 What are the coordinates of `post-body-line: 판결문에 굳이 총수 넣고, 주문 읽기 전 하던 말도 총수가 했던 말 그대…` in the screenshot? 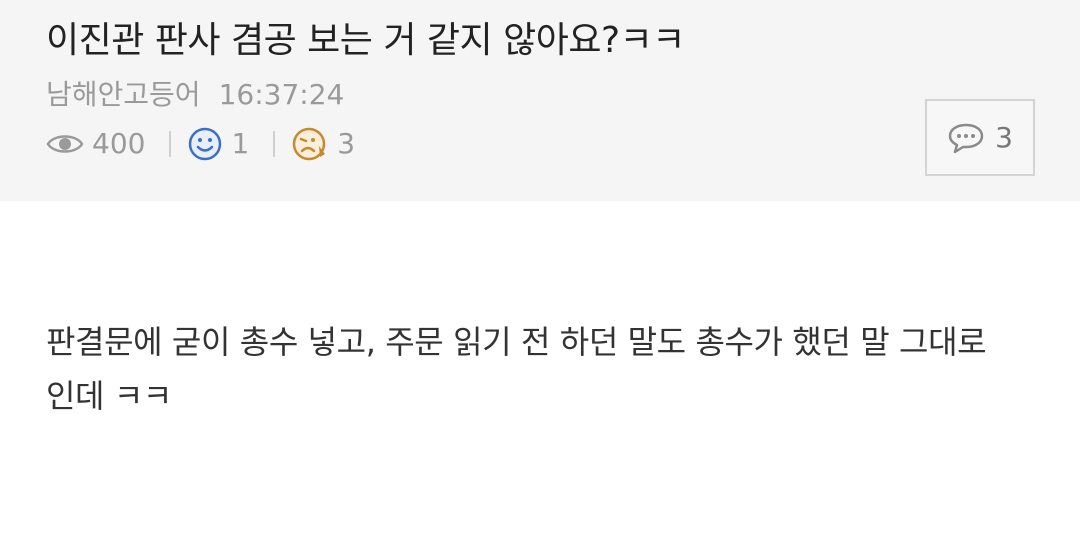 It's located at (516, 342).